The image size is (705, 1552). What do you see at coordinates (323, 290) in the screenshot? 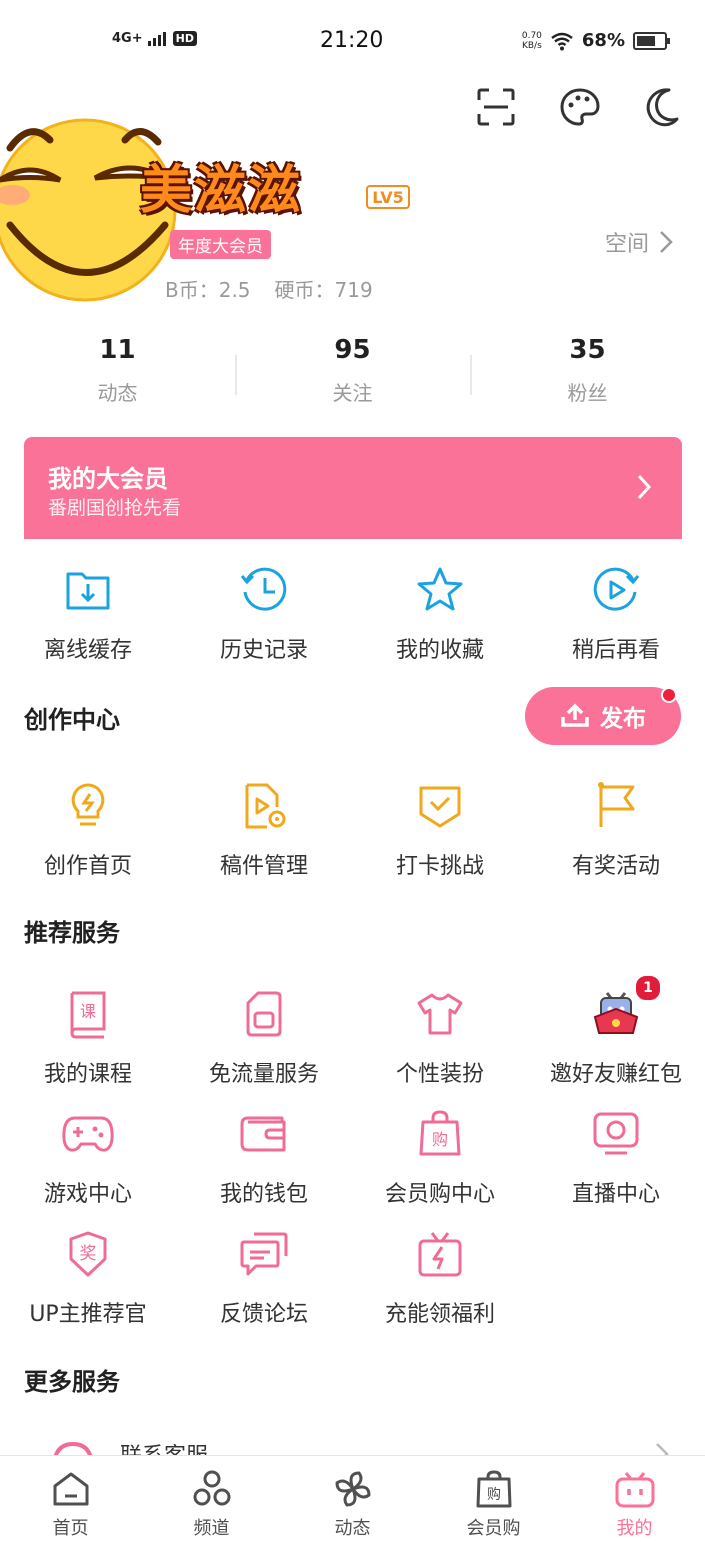
I see `coin-balance: 硬币：719` at bounding box center [323, 290].